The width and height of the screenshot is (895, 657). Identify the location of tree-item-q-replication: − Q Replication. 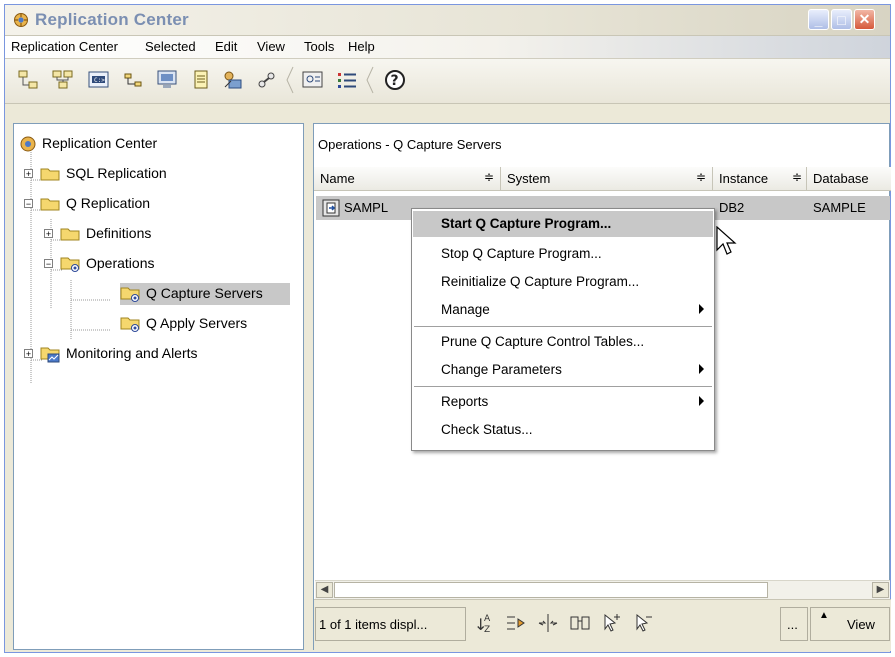
(156, 204).